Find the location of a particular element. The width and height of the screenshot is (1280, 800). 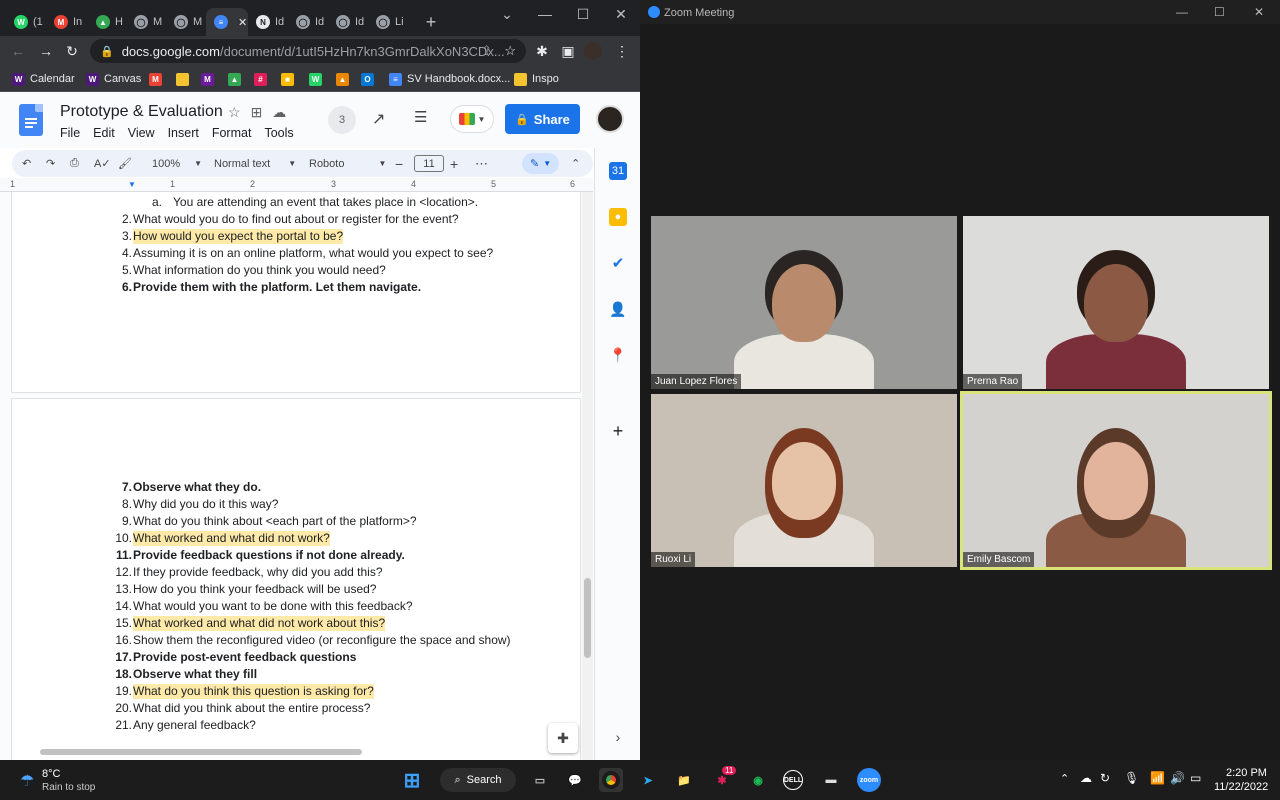

bookmark-item: Inspo is located at coordinates (536, 79).